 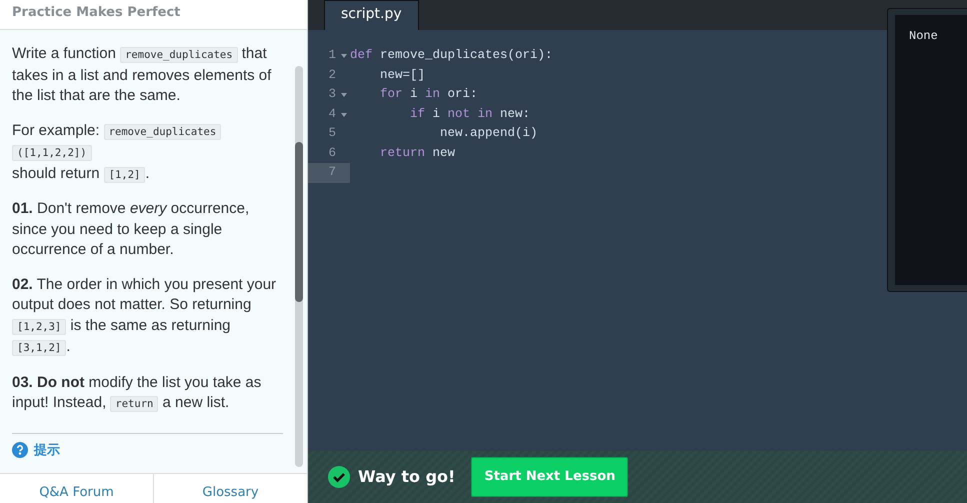 I want to click on code-line: new=[], so click(x=402, y=75).